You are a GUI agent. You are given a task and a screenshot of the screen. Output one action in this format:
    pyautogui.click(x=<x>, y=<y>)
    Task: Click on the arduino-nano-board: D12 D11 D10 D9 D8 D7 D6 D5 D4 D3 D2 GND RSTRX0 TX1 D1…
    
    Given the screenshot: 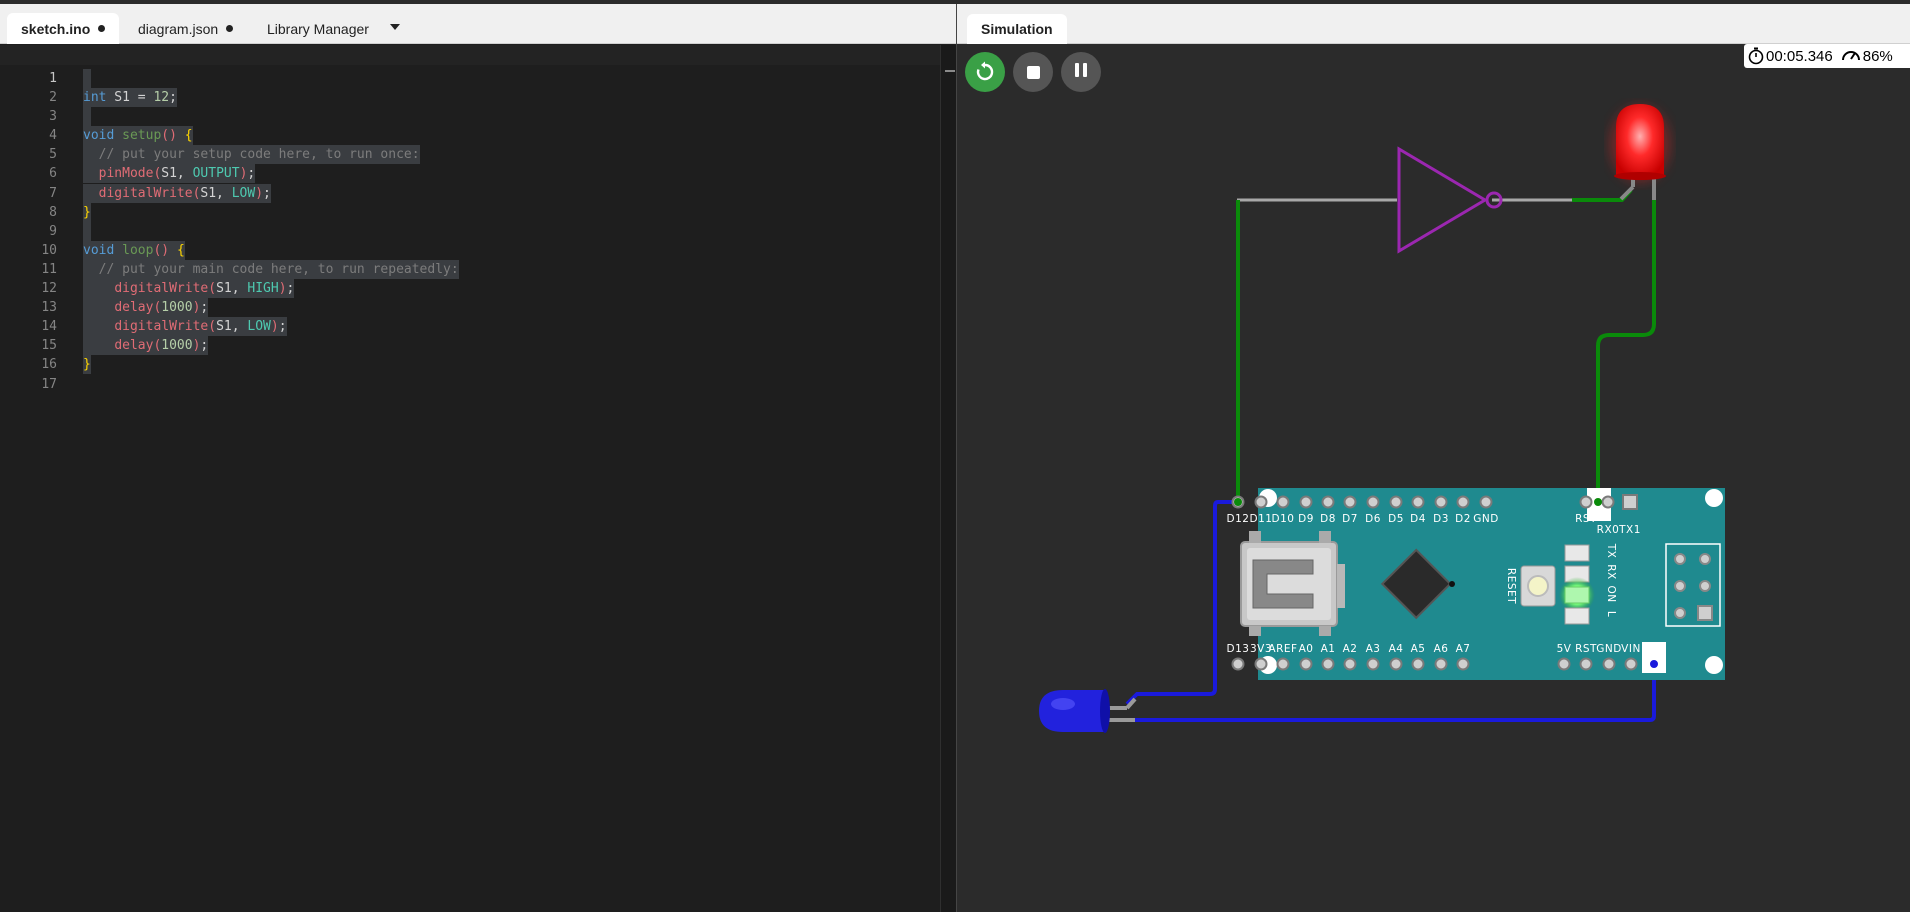 What is the action you would take?
    pyautogui.click(x=1476, y=584)
    